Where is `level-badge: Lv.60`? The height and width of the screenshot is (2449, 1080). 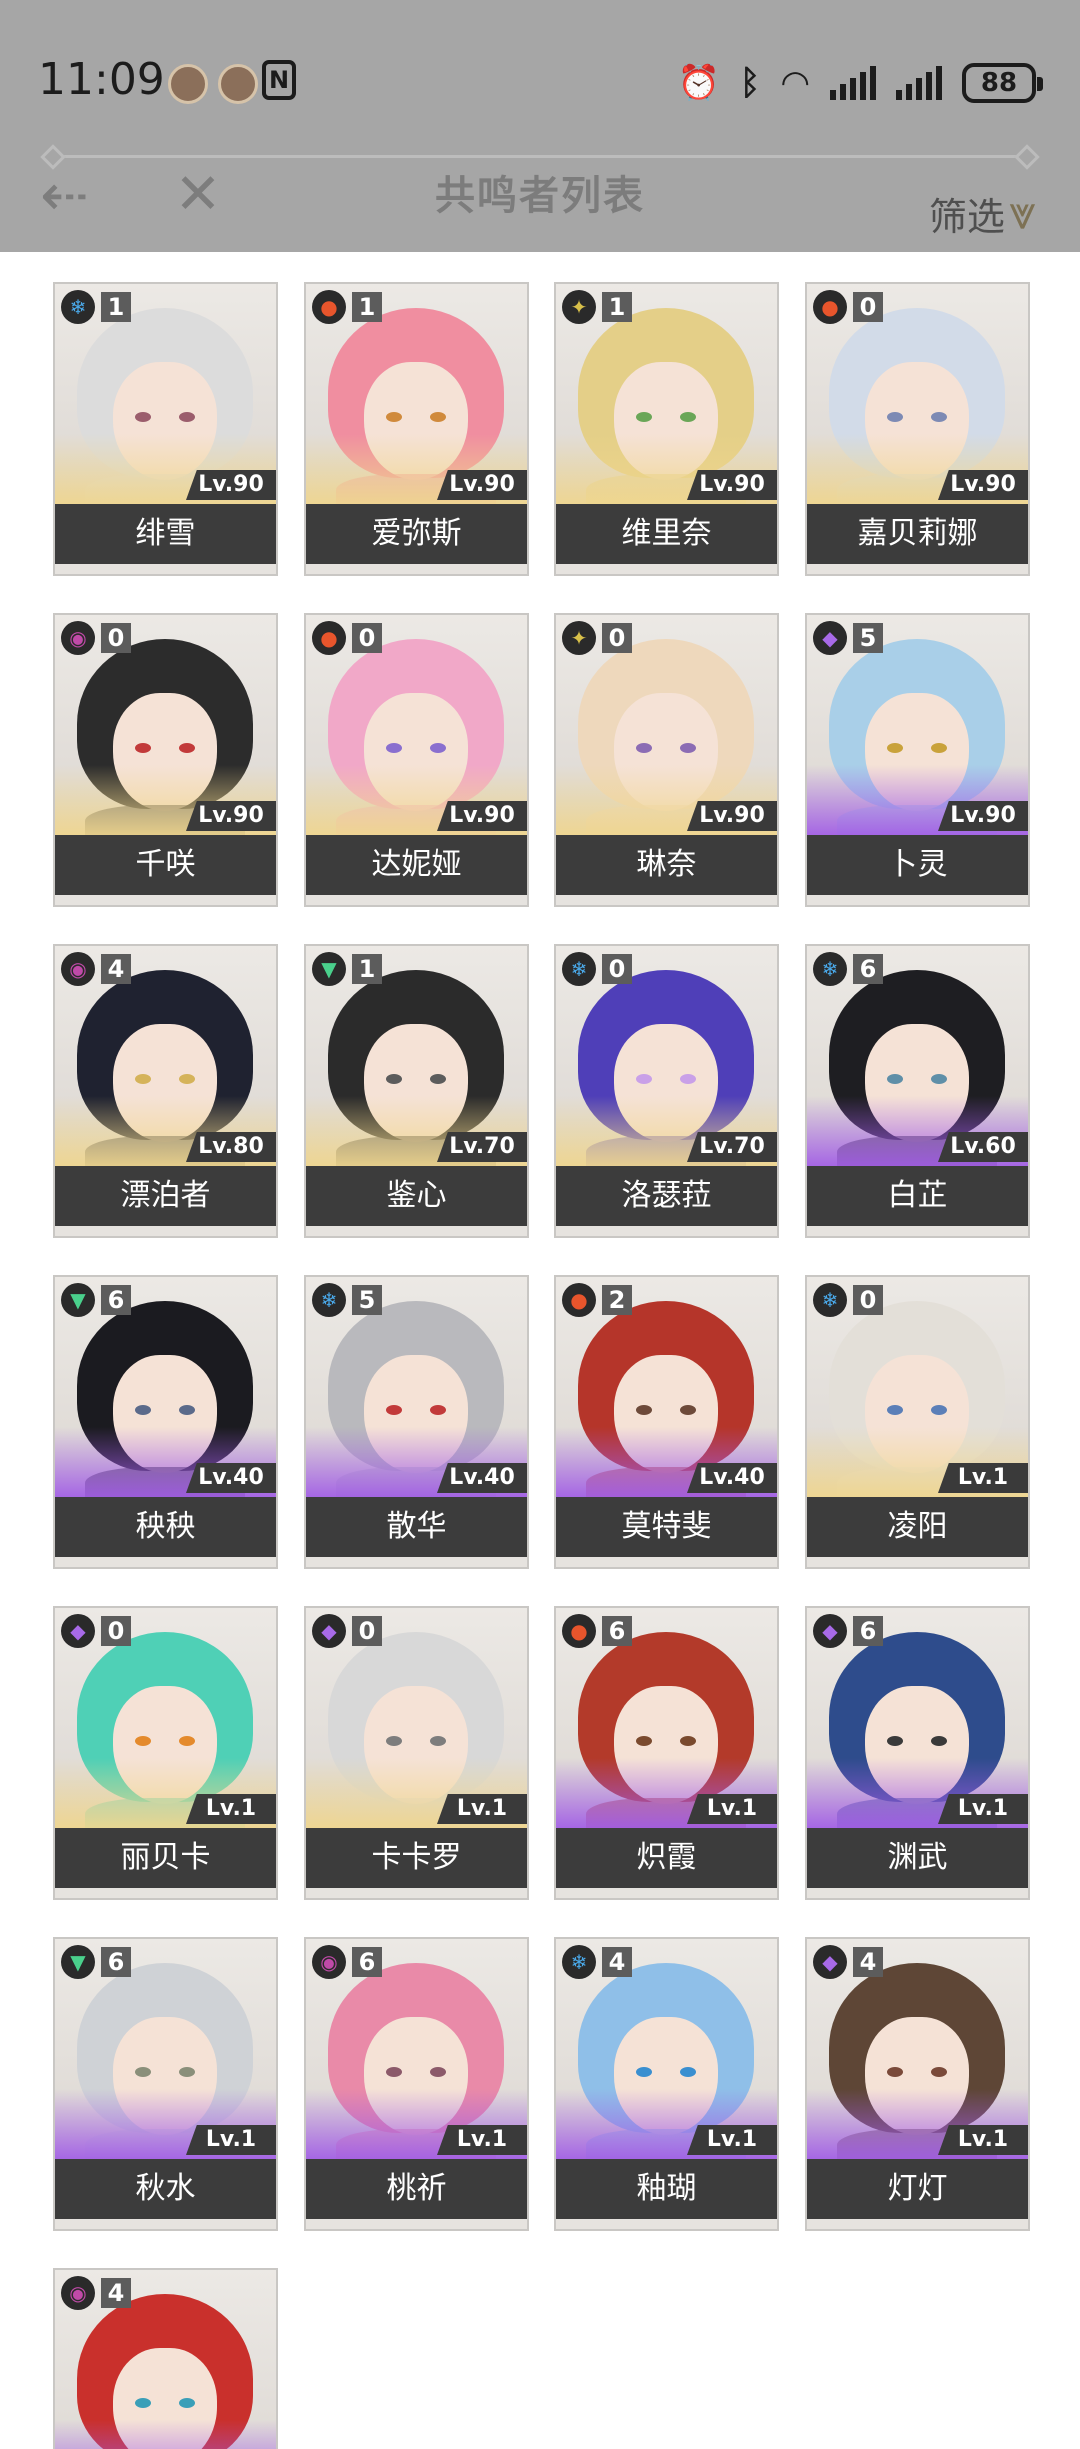
level-badge: Lv.60 is located at coordinates (983, 1147).